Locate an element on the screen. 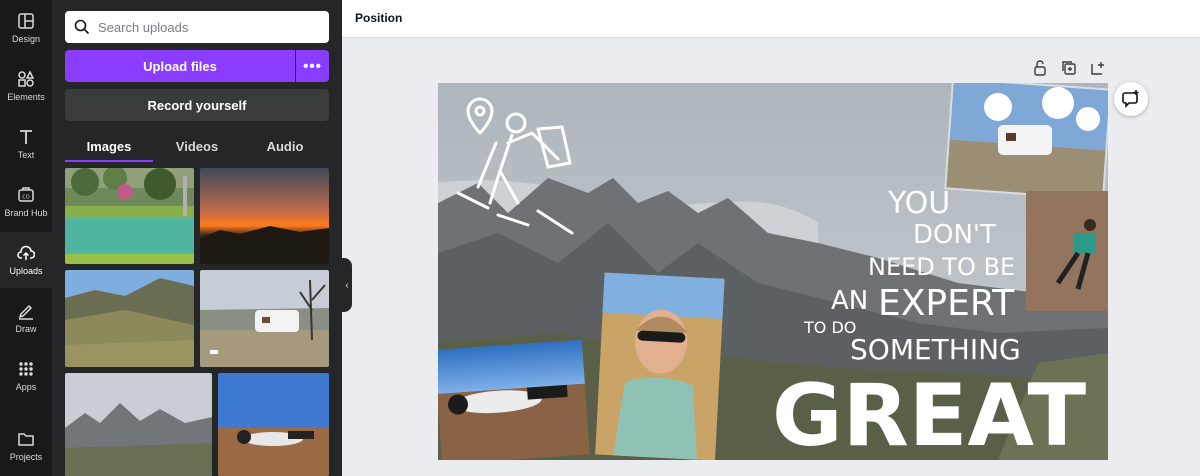  record-yourself-button: Record yourself is located at coordinates (197, 105).